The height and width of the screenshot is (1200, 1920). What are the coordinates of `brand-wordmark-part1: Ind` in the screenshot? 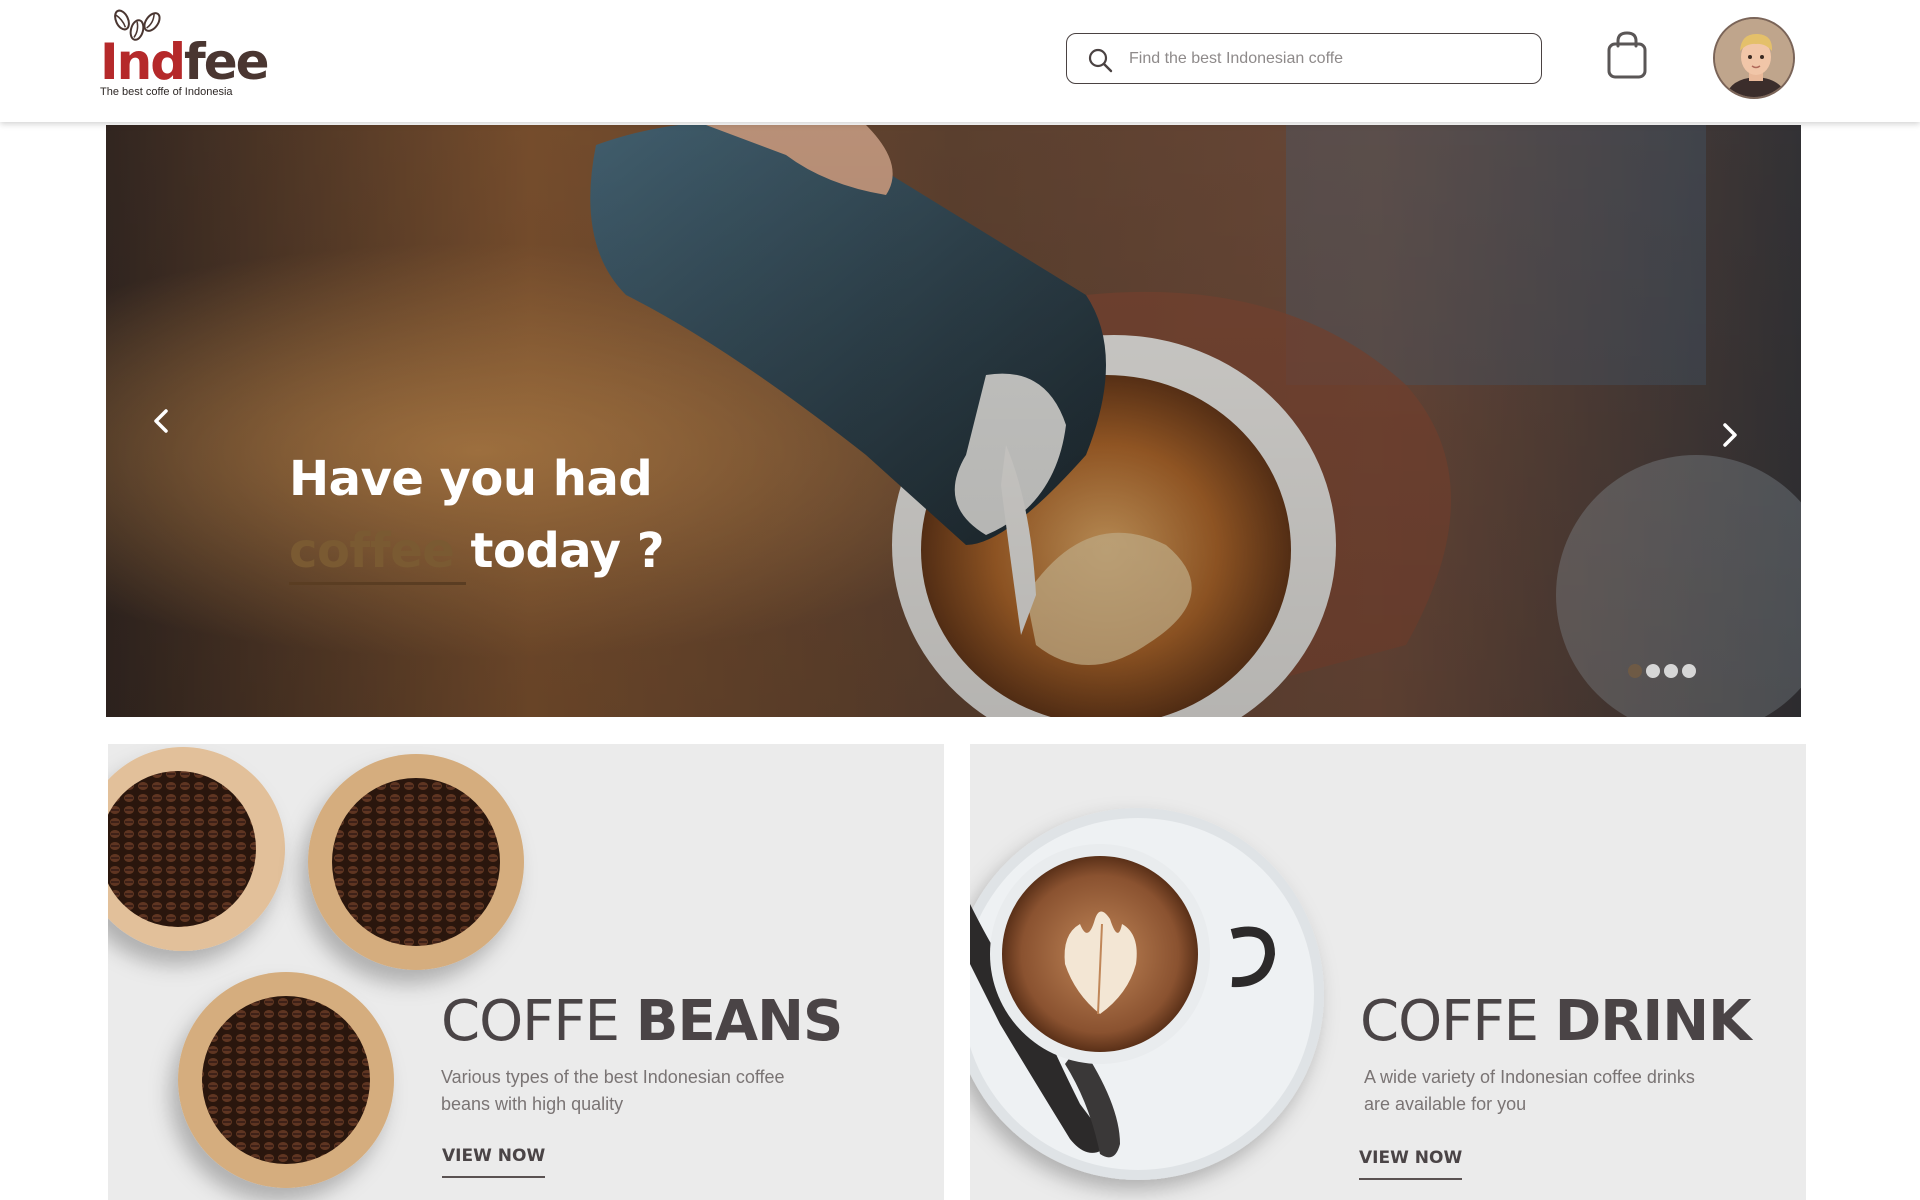 It's located at (143, 62).